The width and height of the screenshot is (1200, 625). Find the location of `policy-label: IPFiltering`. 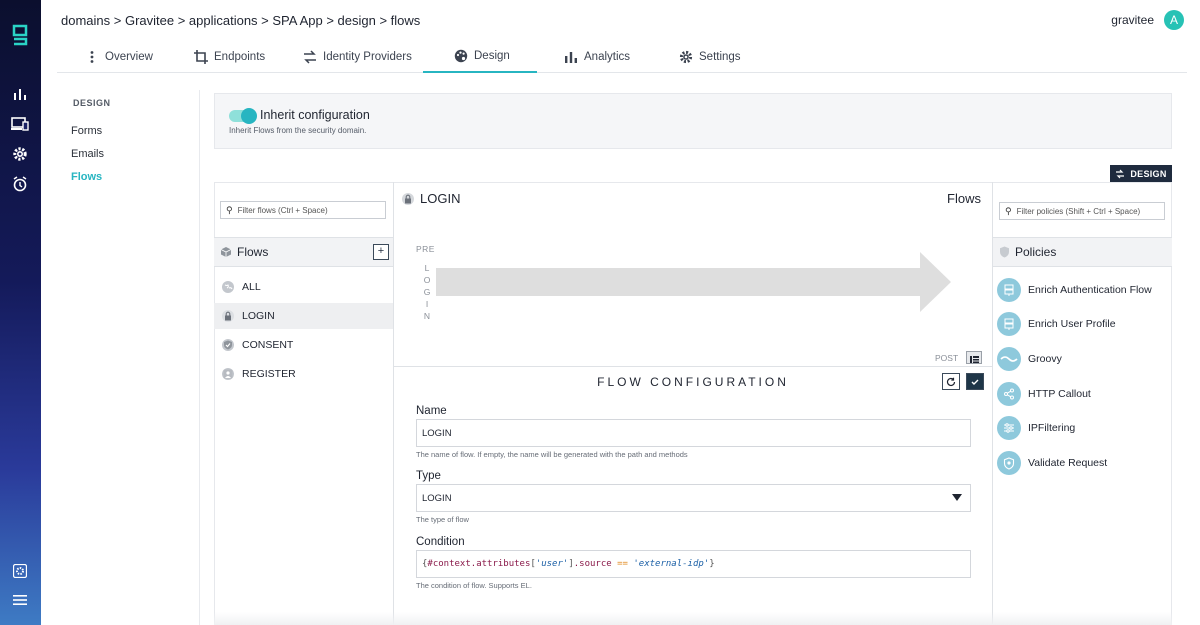

policy-label: IPFiltering is located at coordinates (1052, 428).